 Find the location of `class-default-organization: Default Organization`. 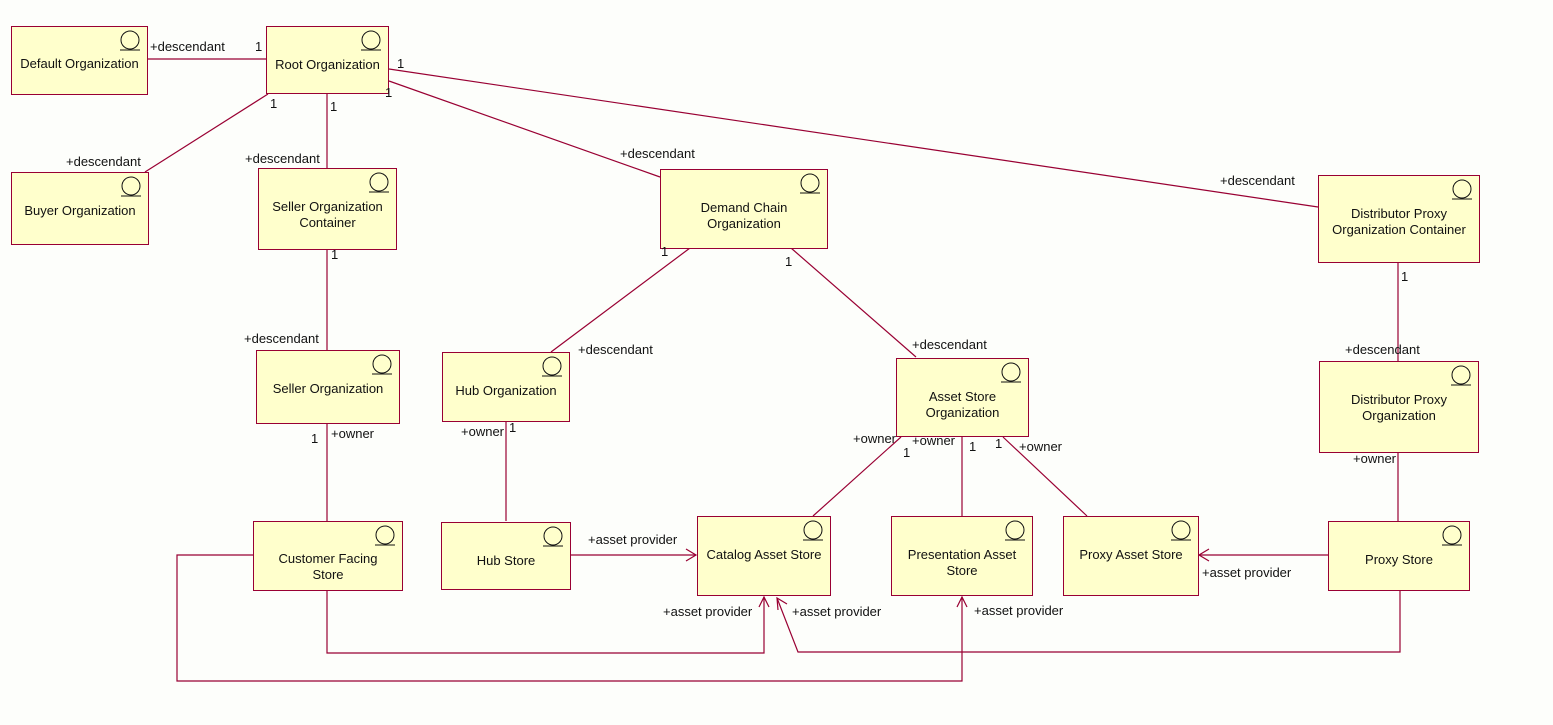

class-default-organization: Default Organization is located at coordinates (79, 60).